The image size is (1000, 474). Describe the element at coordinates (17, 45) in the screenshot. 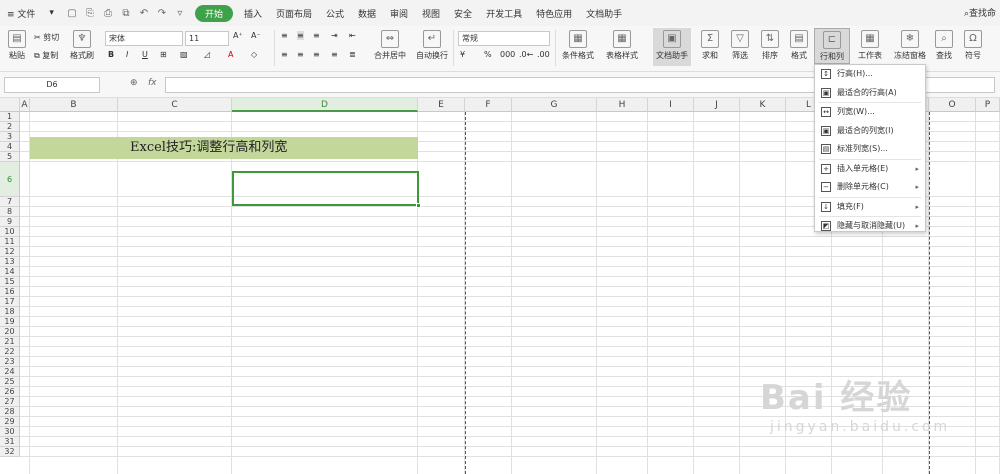

I see `paste-button: ▤ 粘贴` at that location.